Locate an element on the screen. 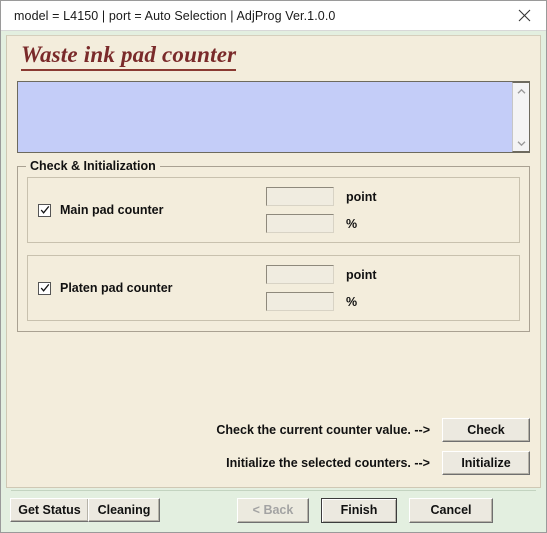  log-textarea is located at coordinates (273, 117).